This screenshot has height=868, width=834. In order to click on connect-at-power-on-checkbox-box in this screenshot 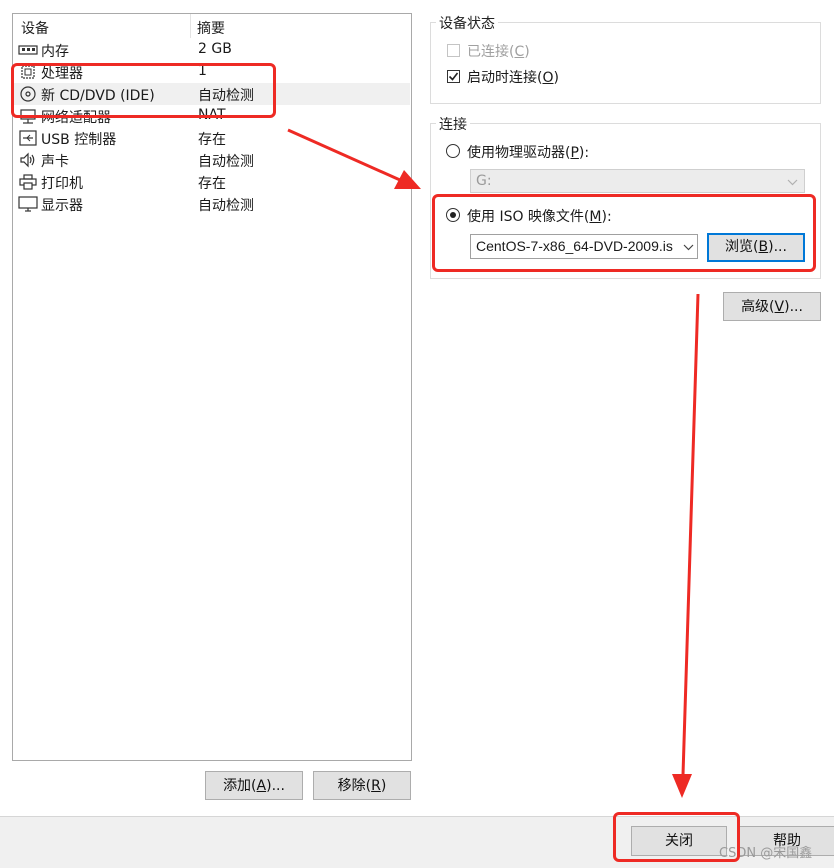, I will do `click(453, 76)`.